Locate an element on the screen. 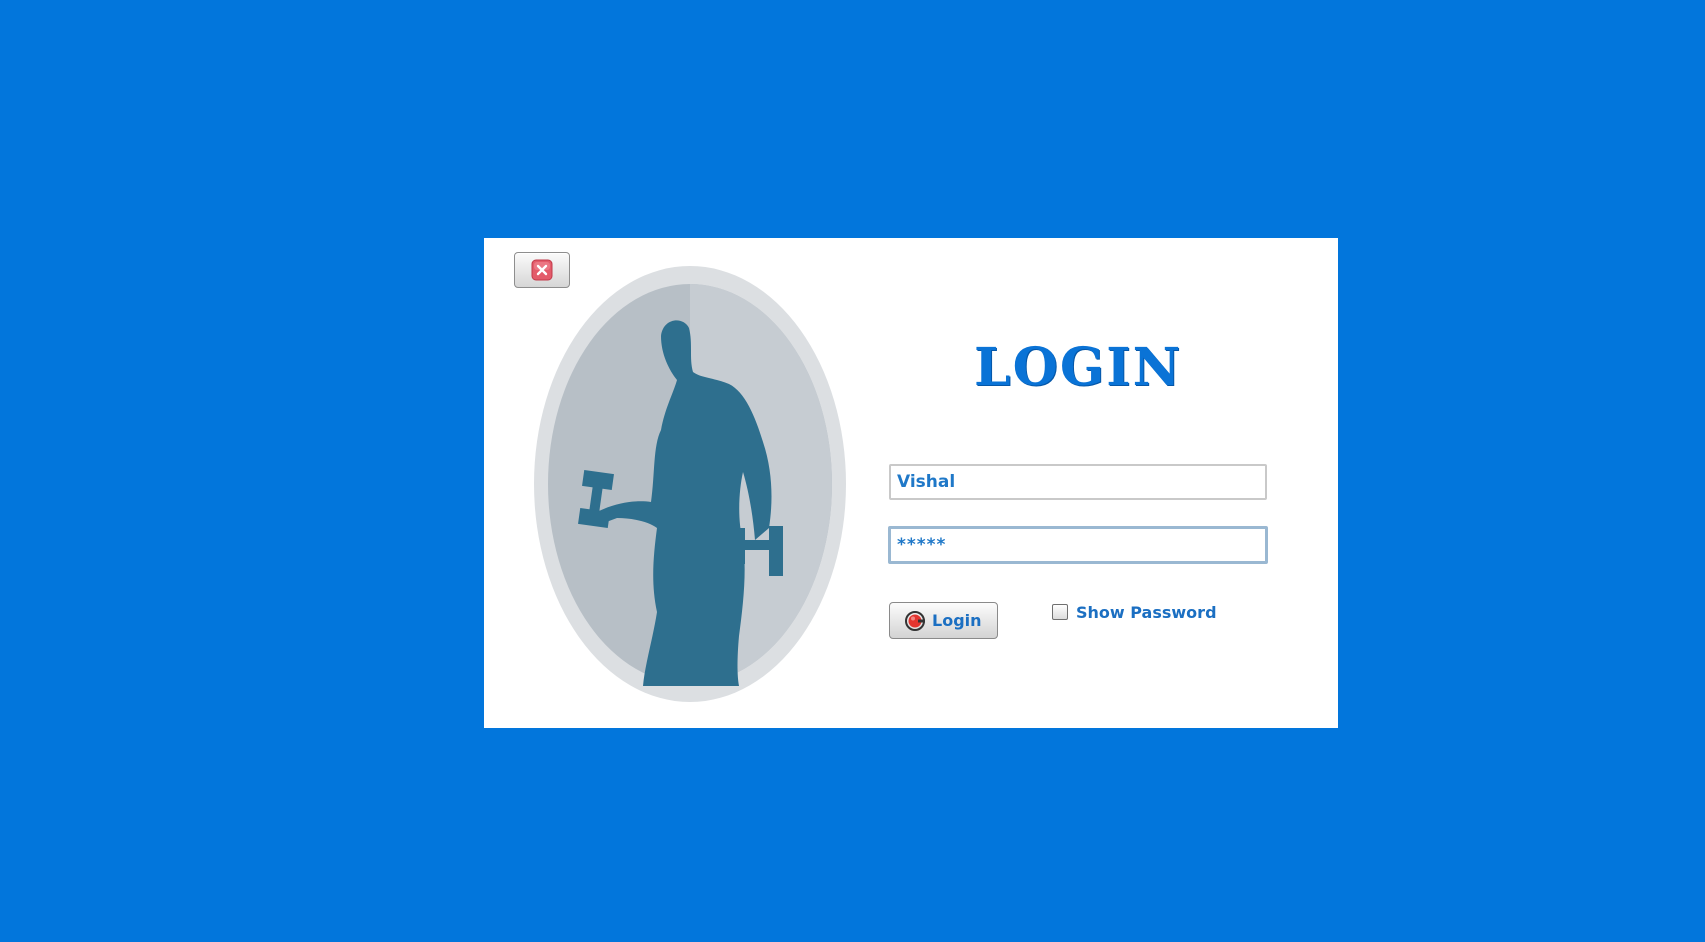 The image size is (1705, 942). username-input: Vishal is located at coordinates (1078, 482).